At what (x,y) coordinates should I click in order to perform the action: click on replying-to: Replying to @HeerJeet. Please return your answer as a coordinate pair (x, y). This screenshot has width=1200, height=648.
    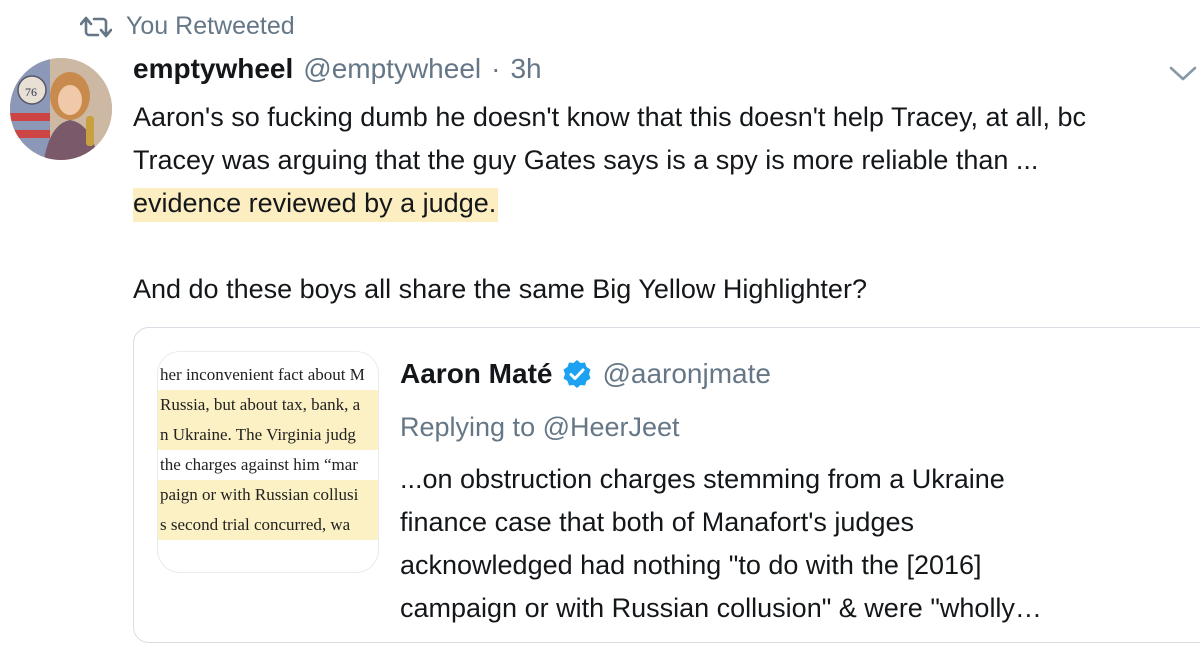
    Looking at the image, I should click on (540, 427).